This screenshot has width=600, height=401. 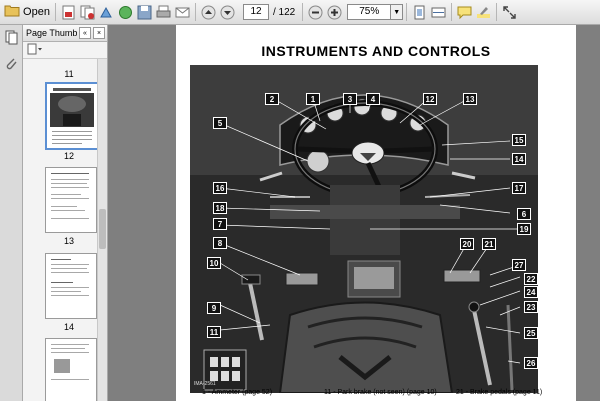 What do you see at coordinates (519, 265) in the screenshot?
I see `callout-27: 27` at bounding box center [519, 265].